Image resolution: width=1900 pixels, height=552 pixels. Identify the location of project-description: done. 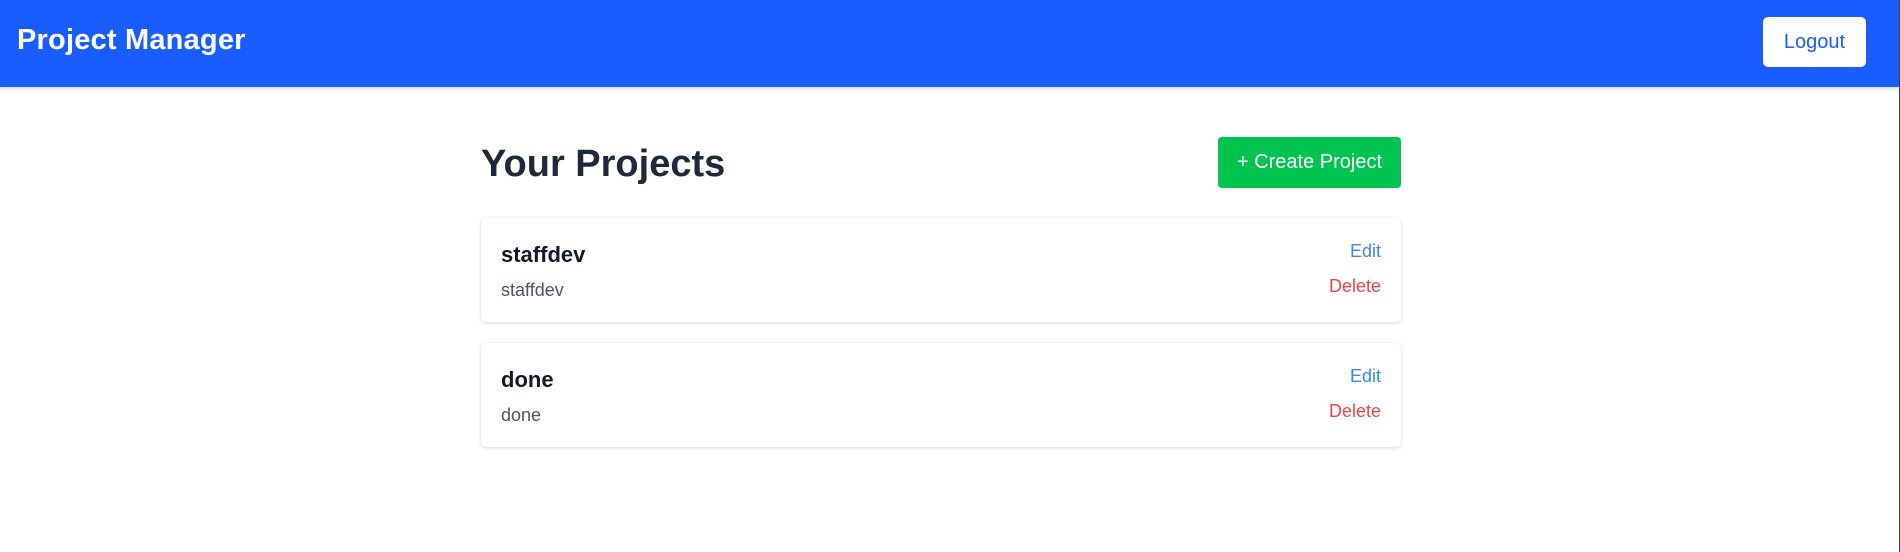
(521, 415).